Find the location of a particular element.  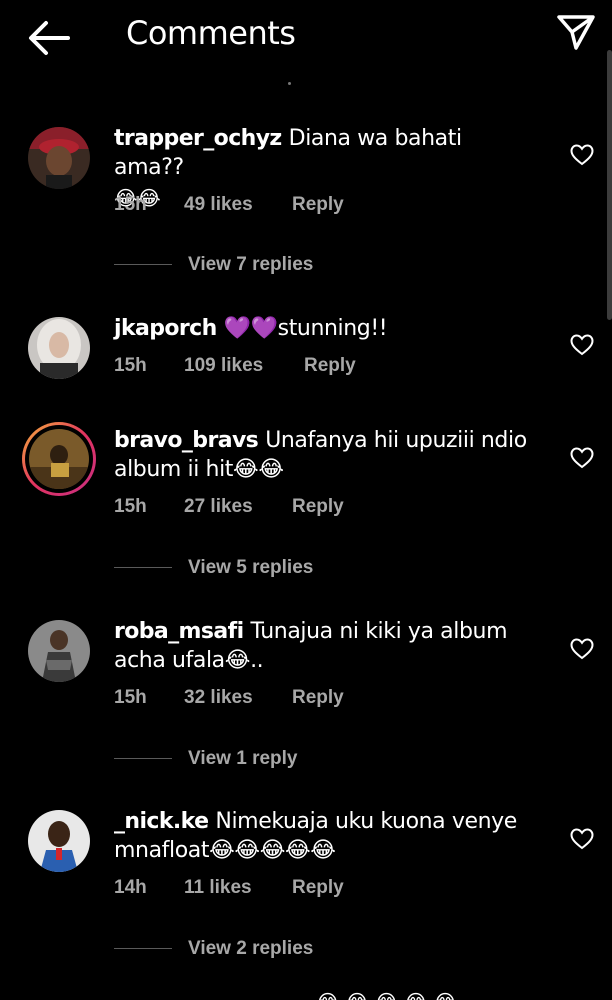

comment-meta: 15h 27 likes Reply is located at coordinates (229, 507).